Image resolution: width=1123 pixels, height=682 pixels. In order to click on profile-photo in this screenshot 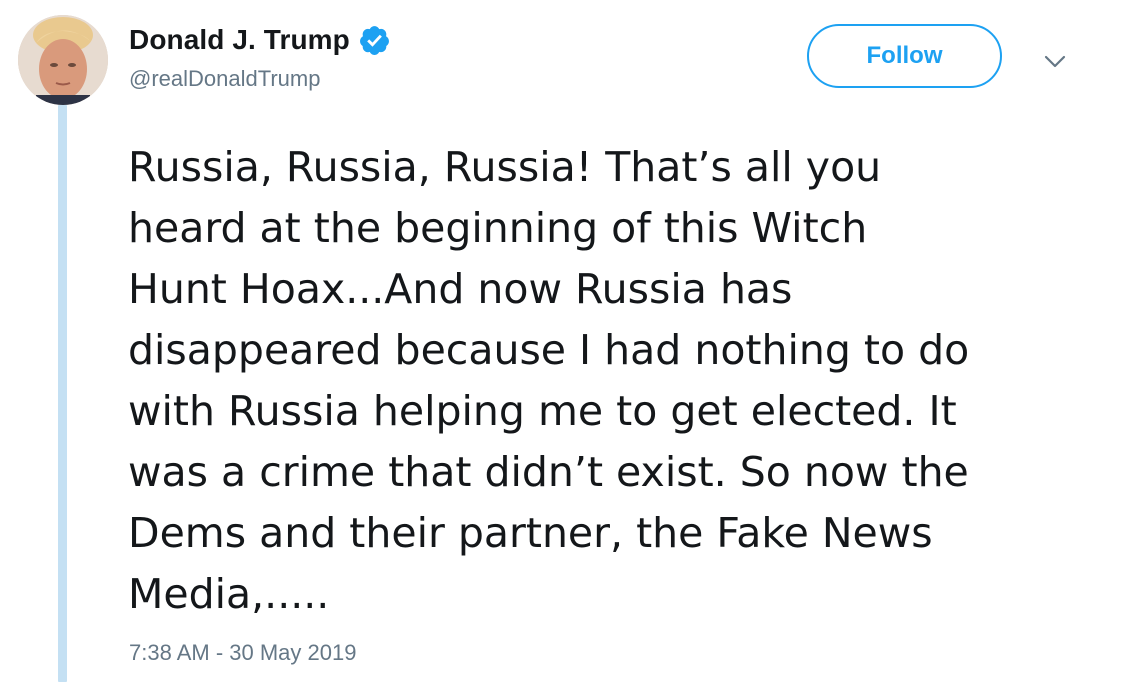, I will do `click(63, 60)`.